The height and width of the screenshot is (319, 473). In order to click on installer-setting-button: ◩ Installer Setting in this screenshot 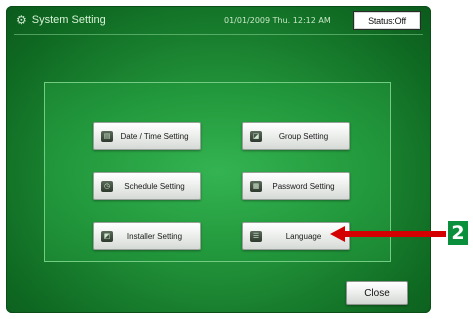, I will do `click(147, 236)`.